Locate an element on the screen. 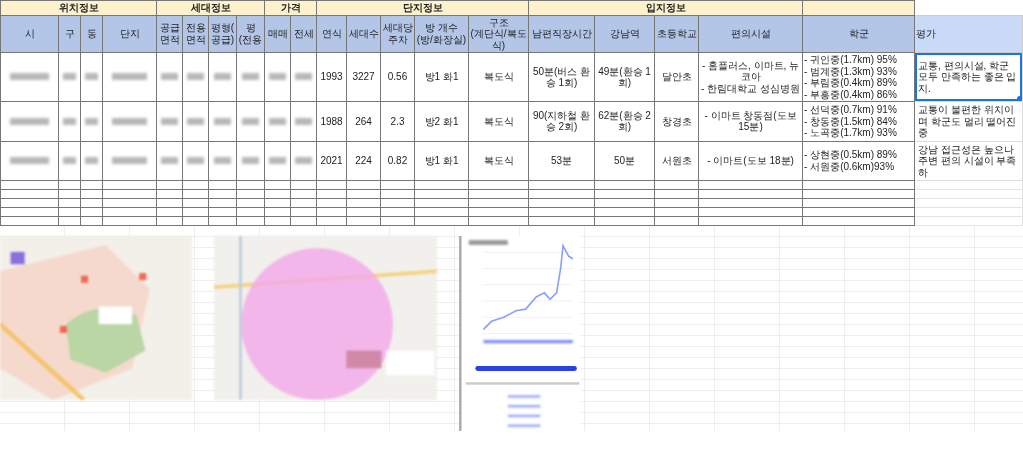 This screenshot has width=1023, height=454. table-cell: - 귀인중(1.7km) 95% - 범계중(1.3km) 93% - 부림중(0.4km) 89% - 부흥중(0.4km) 86% is located at coordinates (858, 77).